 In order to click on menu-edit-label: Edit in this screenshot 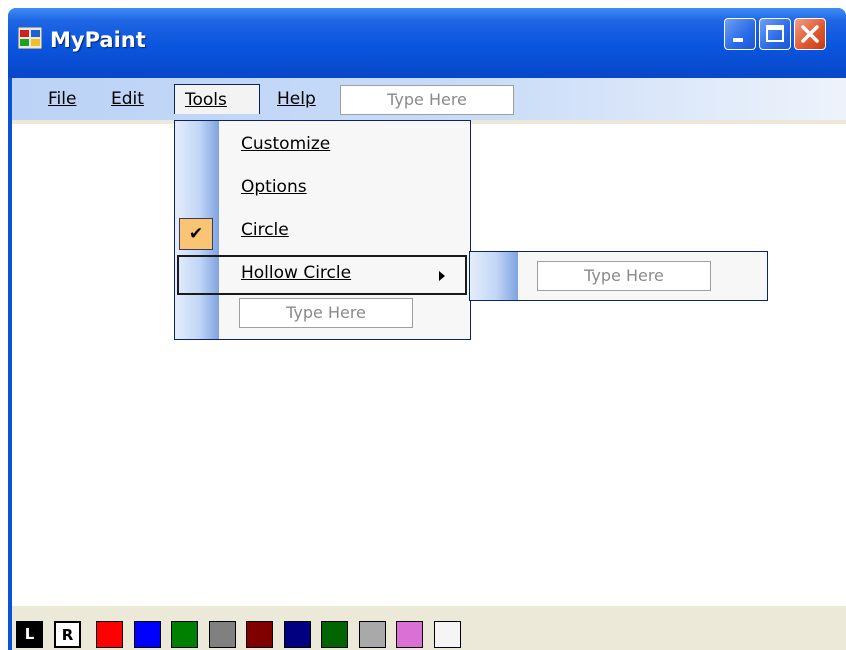, I will do `click(127, 99)`.